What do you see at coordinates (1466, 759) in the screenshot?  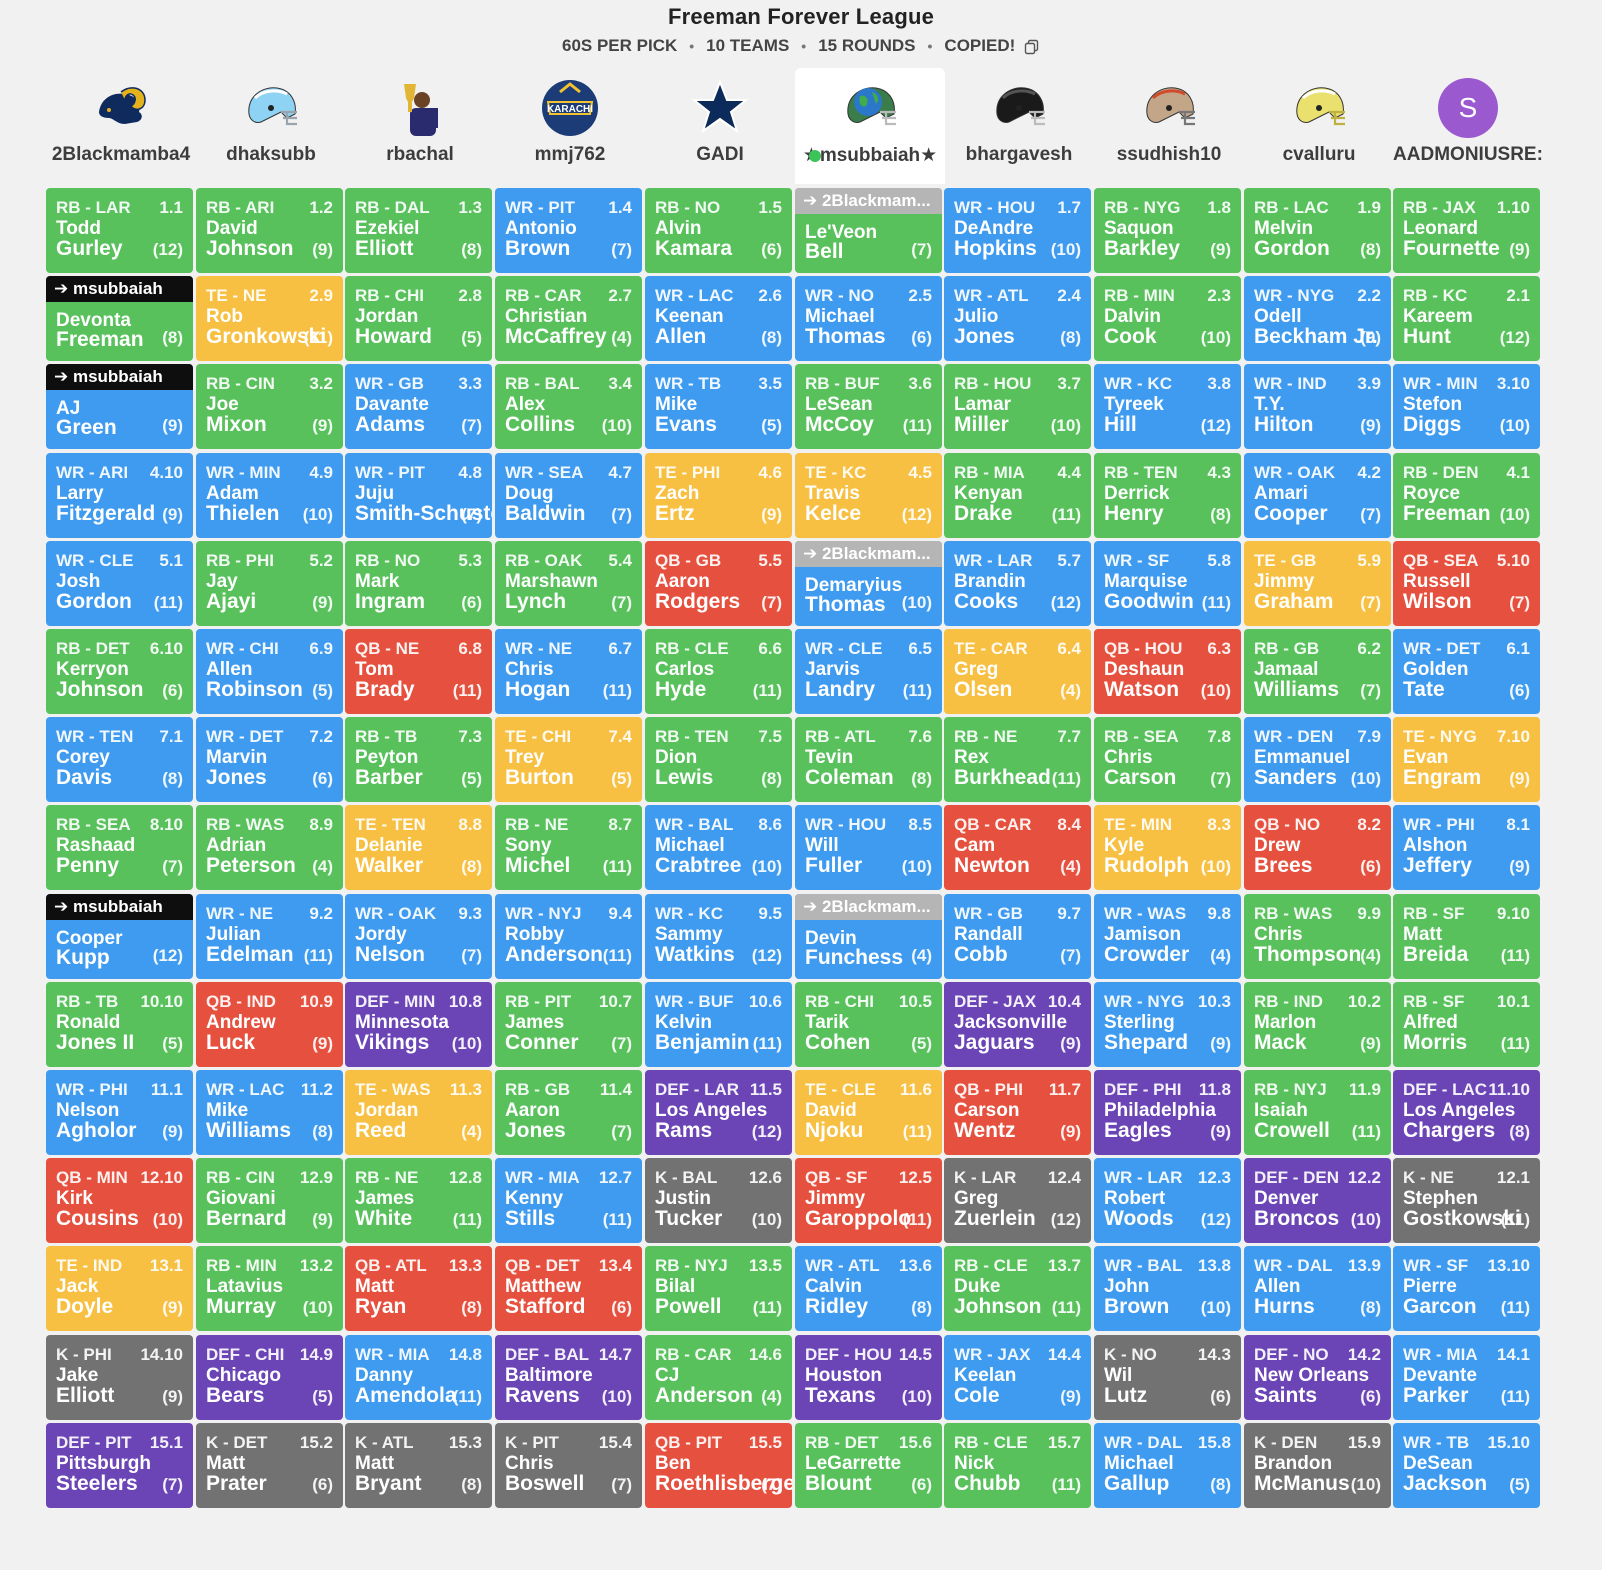 I see `pick-cell: TE - NYG 7.10 Evan Engram (9)` at bounding box center [1466, 759].